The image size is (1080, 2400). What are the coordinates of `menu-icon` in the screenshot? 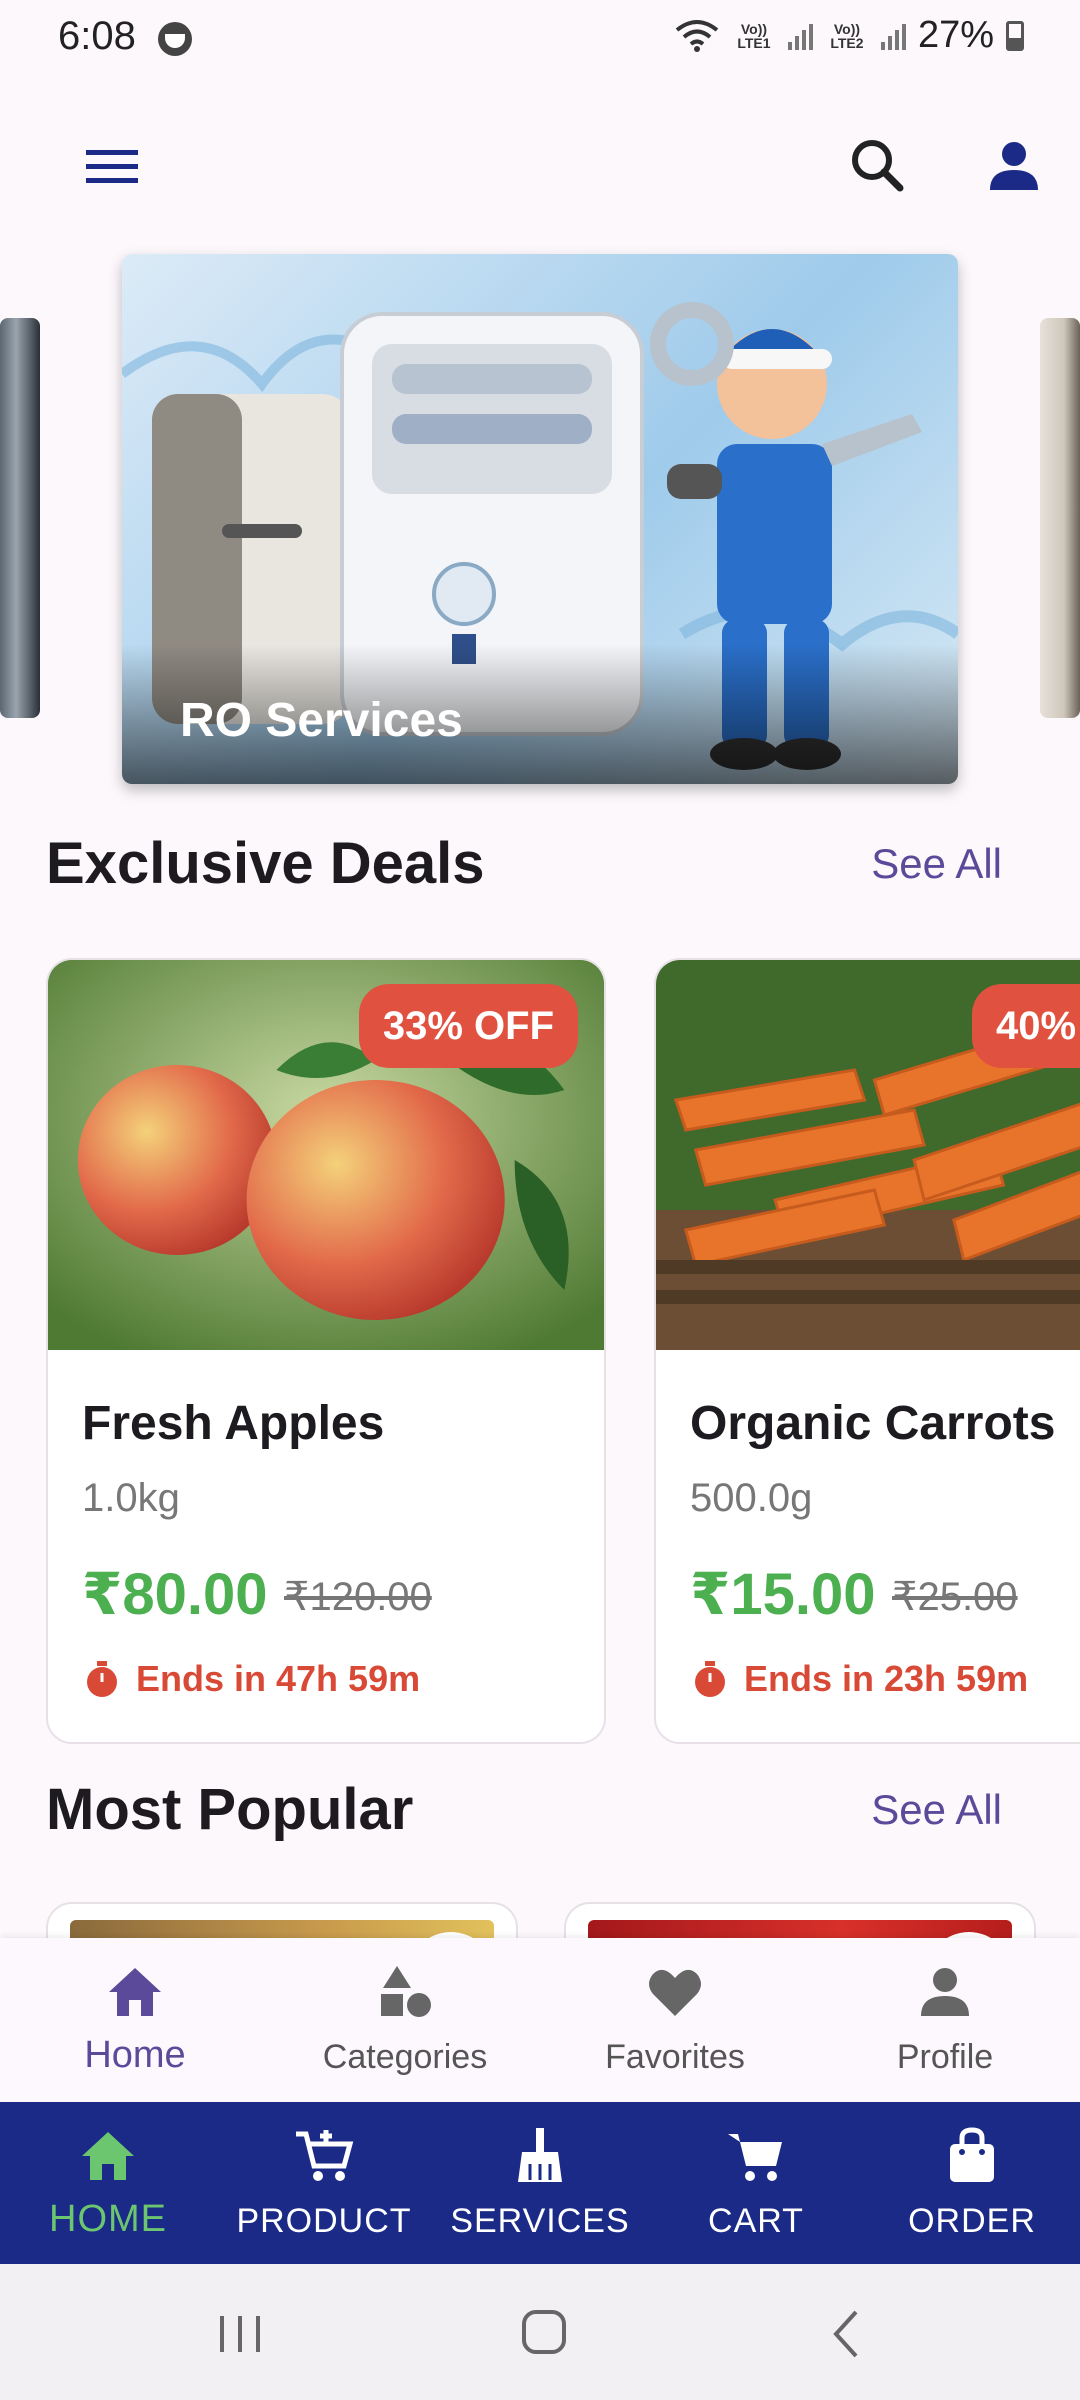 It's located at (112, 166).